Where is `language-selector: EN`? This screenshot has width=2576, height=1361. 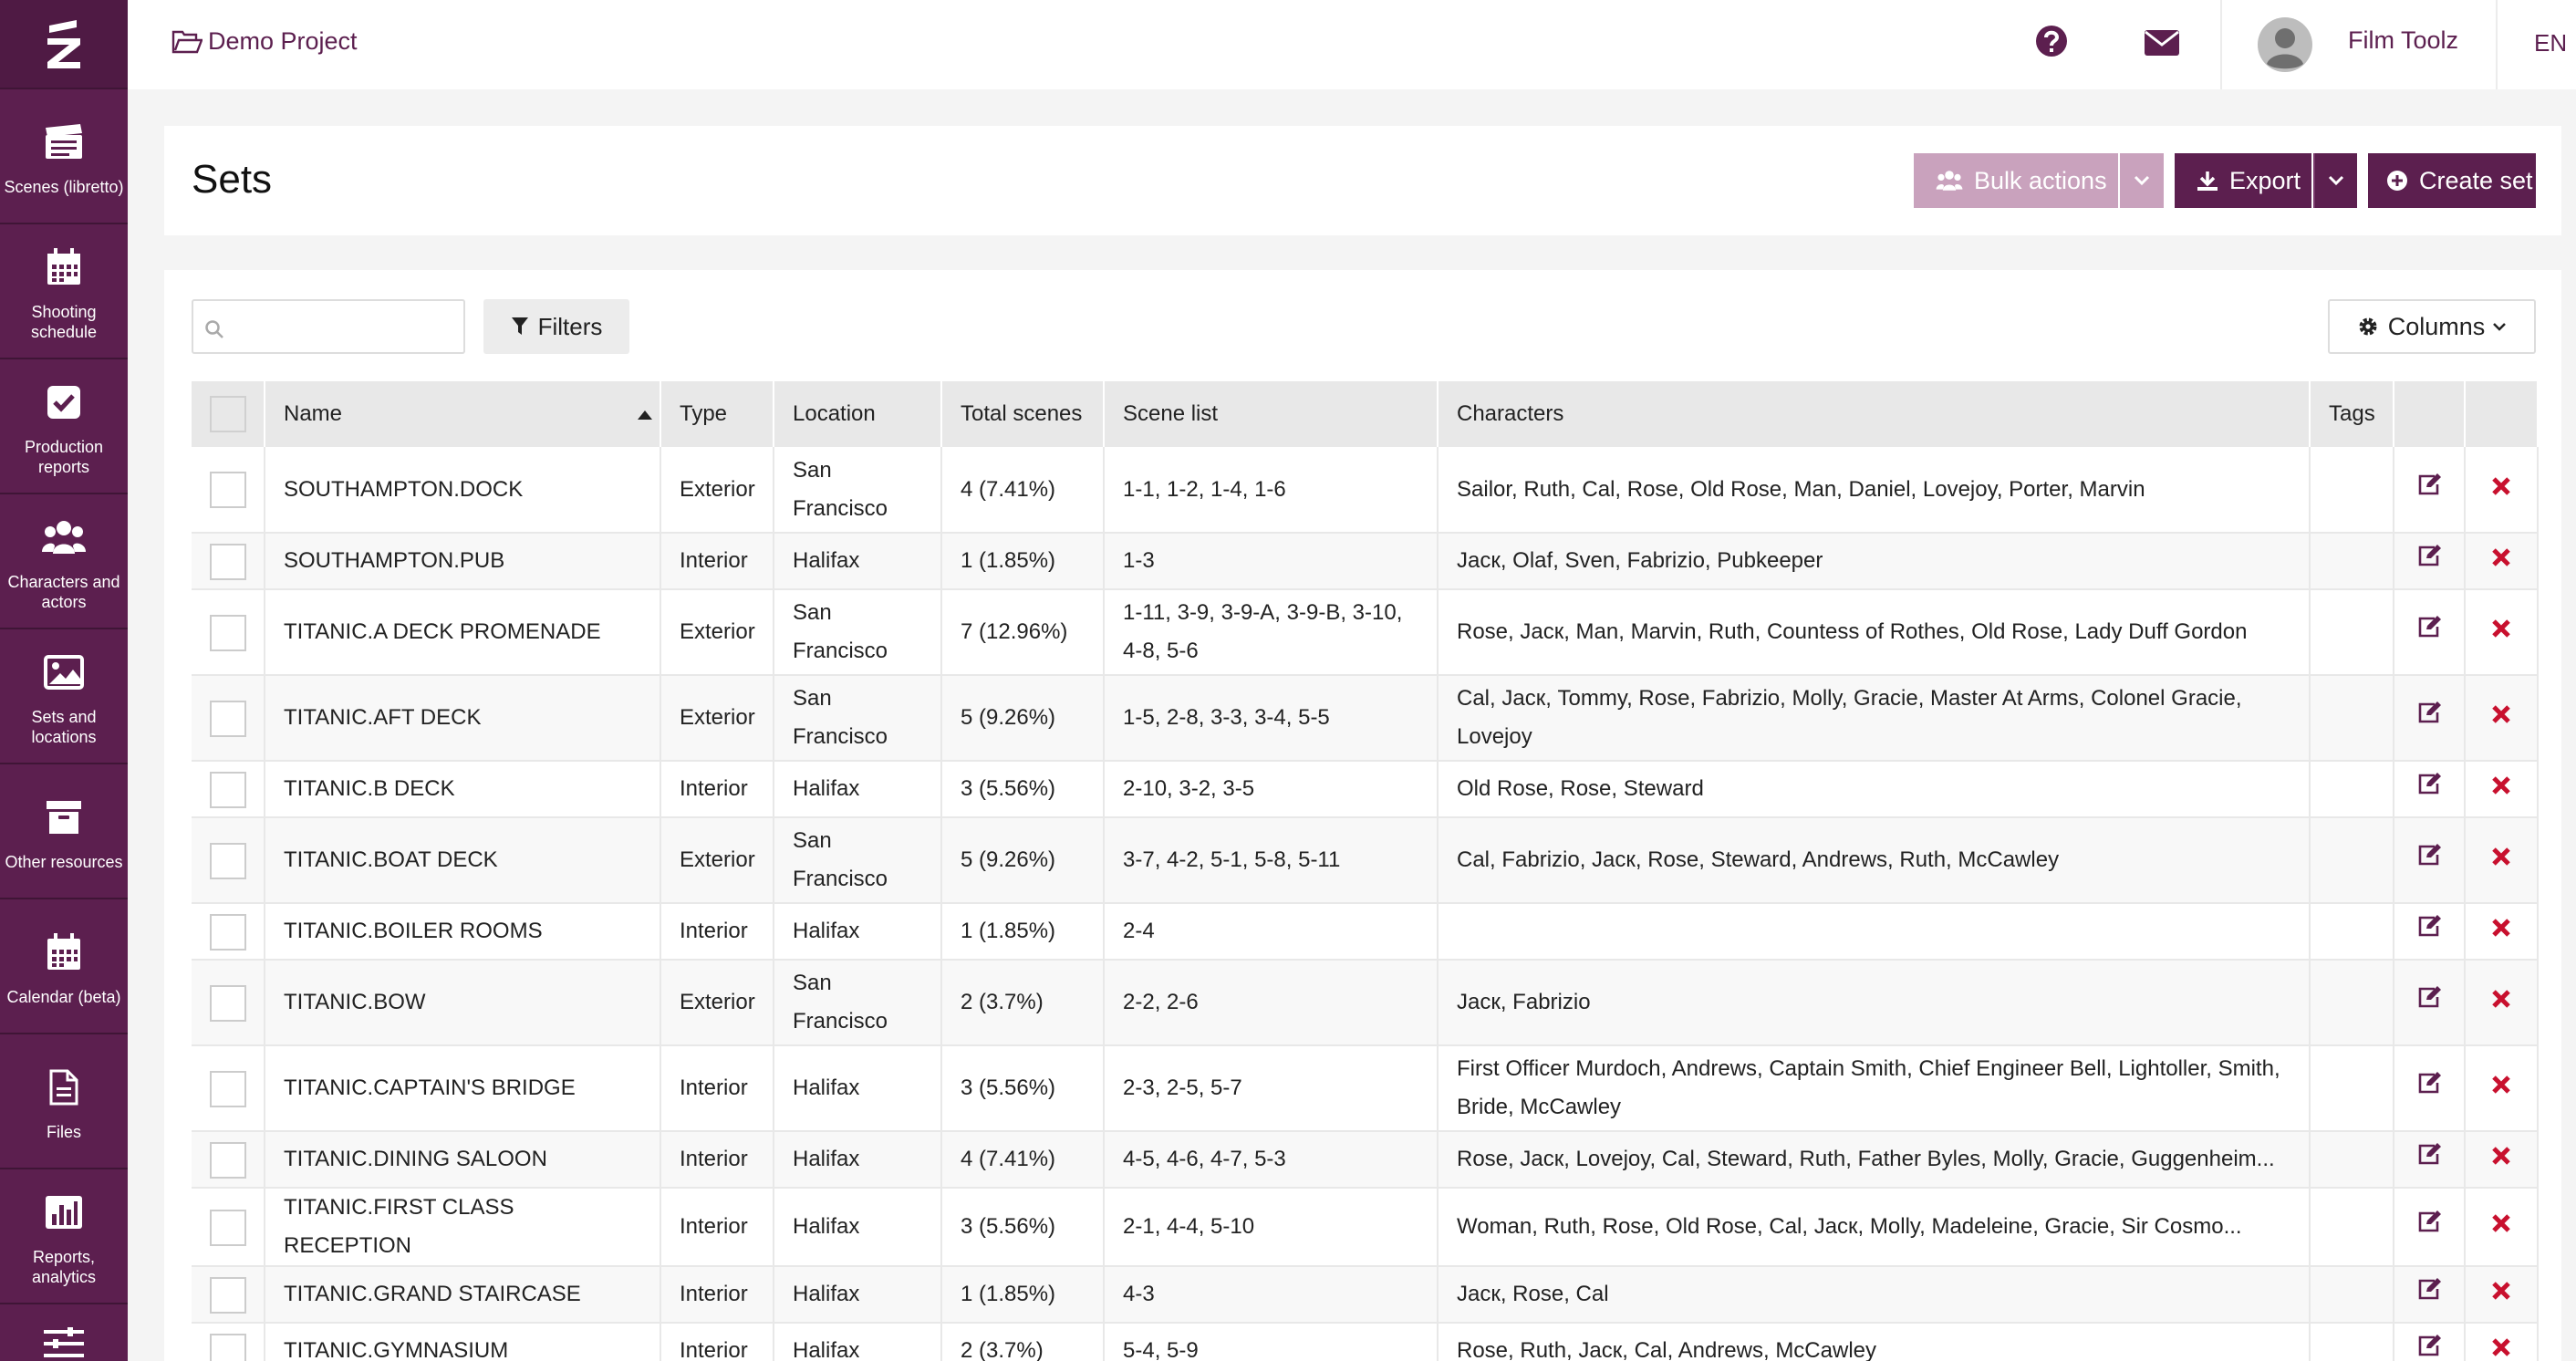
language-selector: EN is located at coordinates (2550, 43).